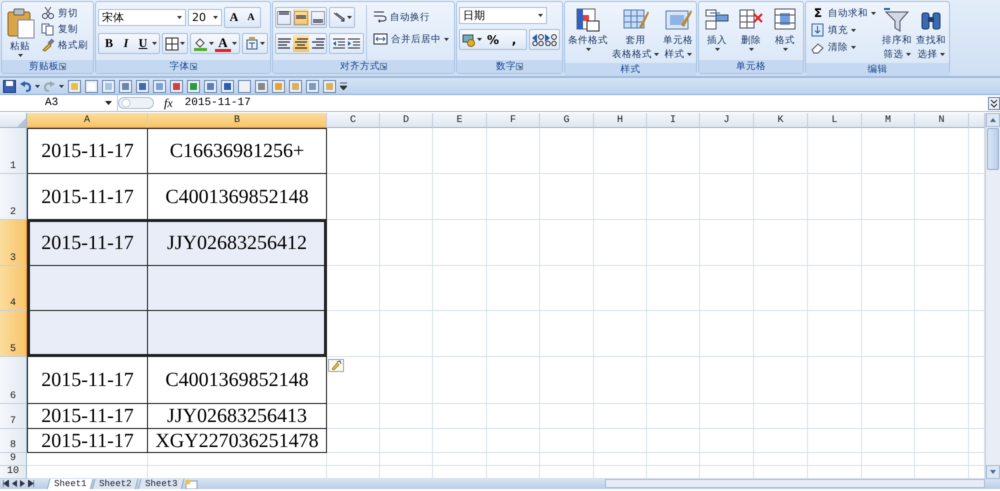 This screenshot has width=1000, height=491. I want to click on splitter-handle-icon, so click(136, 103).